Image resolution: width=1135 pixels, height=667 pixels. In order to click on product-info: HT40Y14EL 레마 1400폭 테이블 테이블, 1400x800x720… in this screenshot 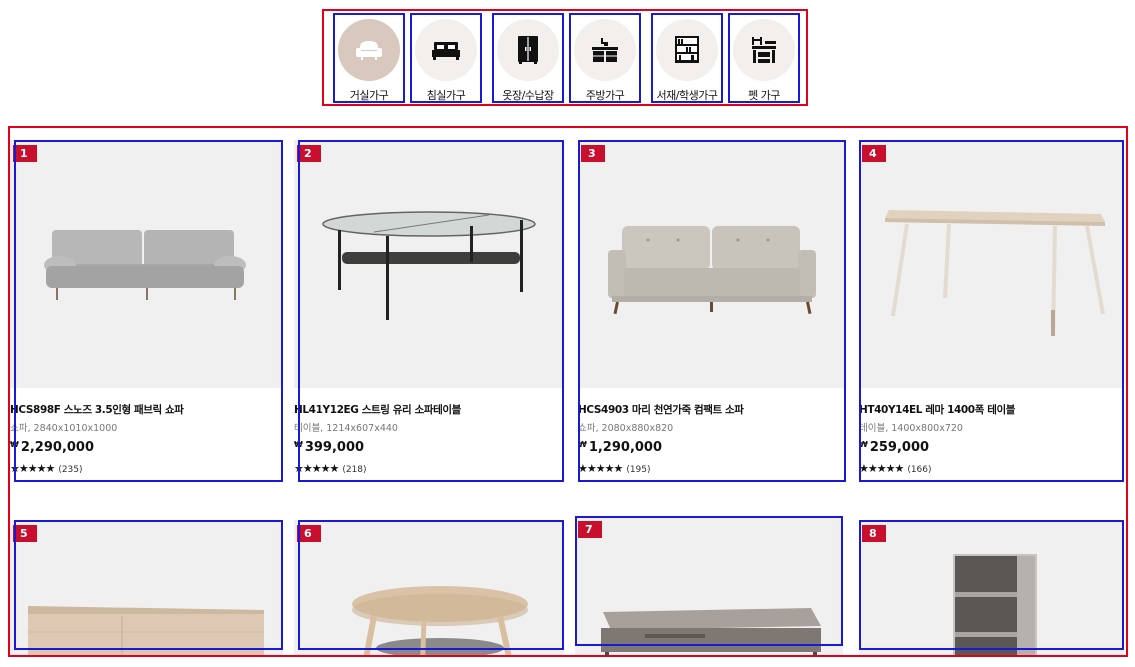, I will do `click(991, 438)`.